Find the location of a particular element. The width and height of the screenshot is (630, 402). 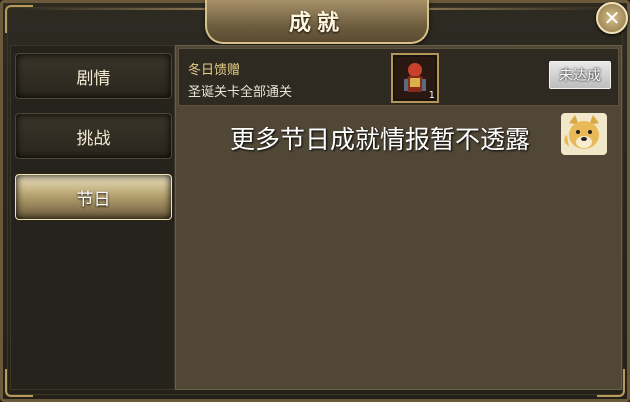

reward-item: 1 is located at coordinates (415, 78).